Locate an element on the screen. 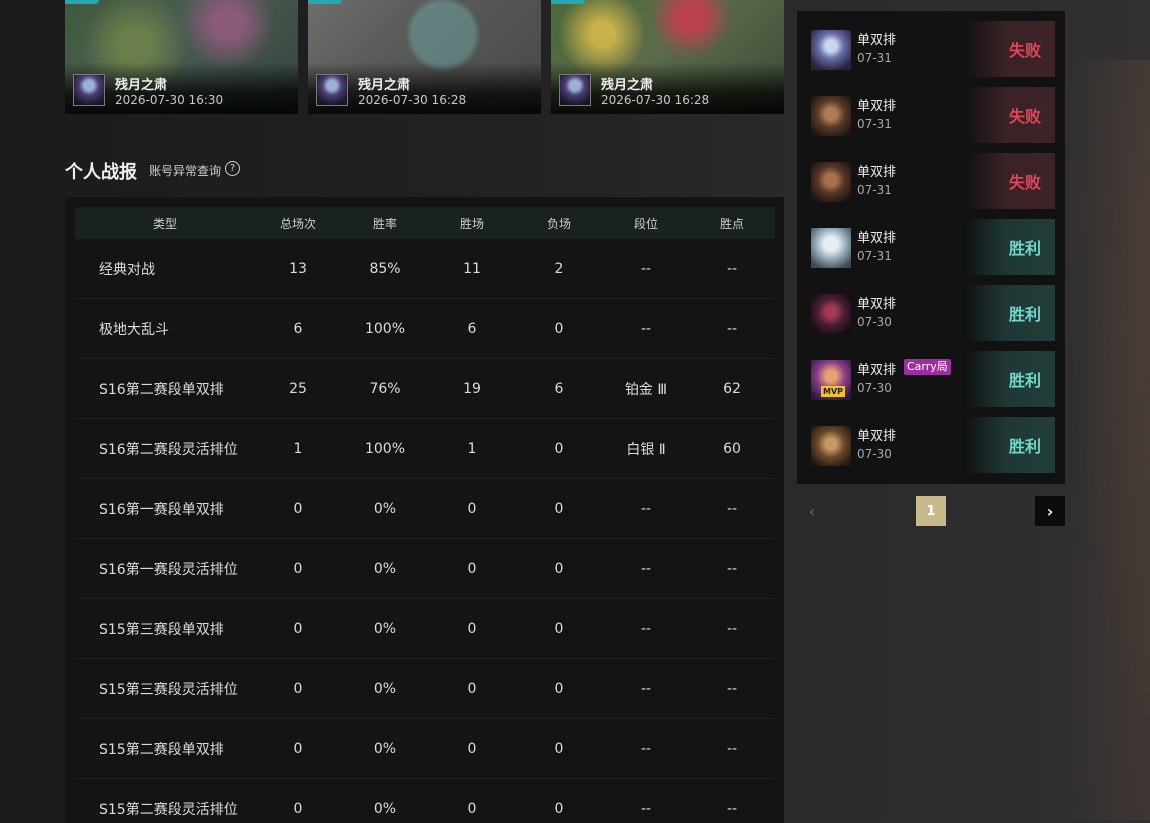  cell-total: 1 is located at coordinates (298, 448).